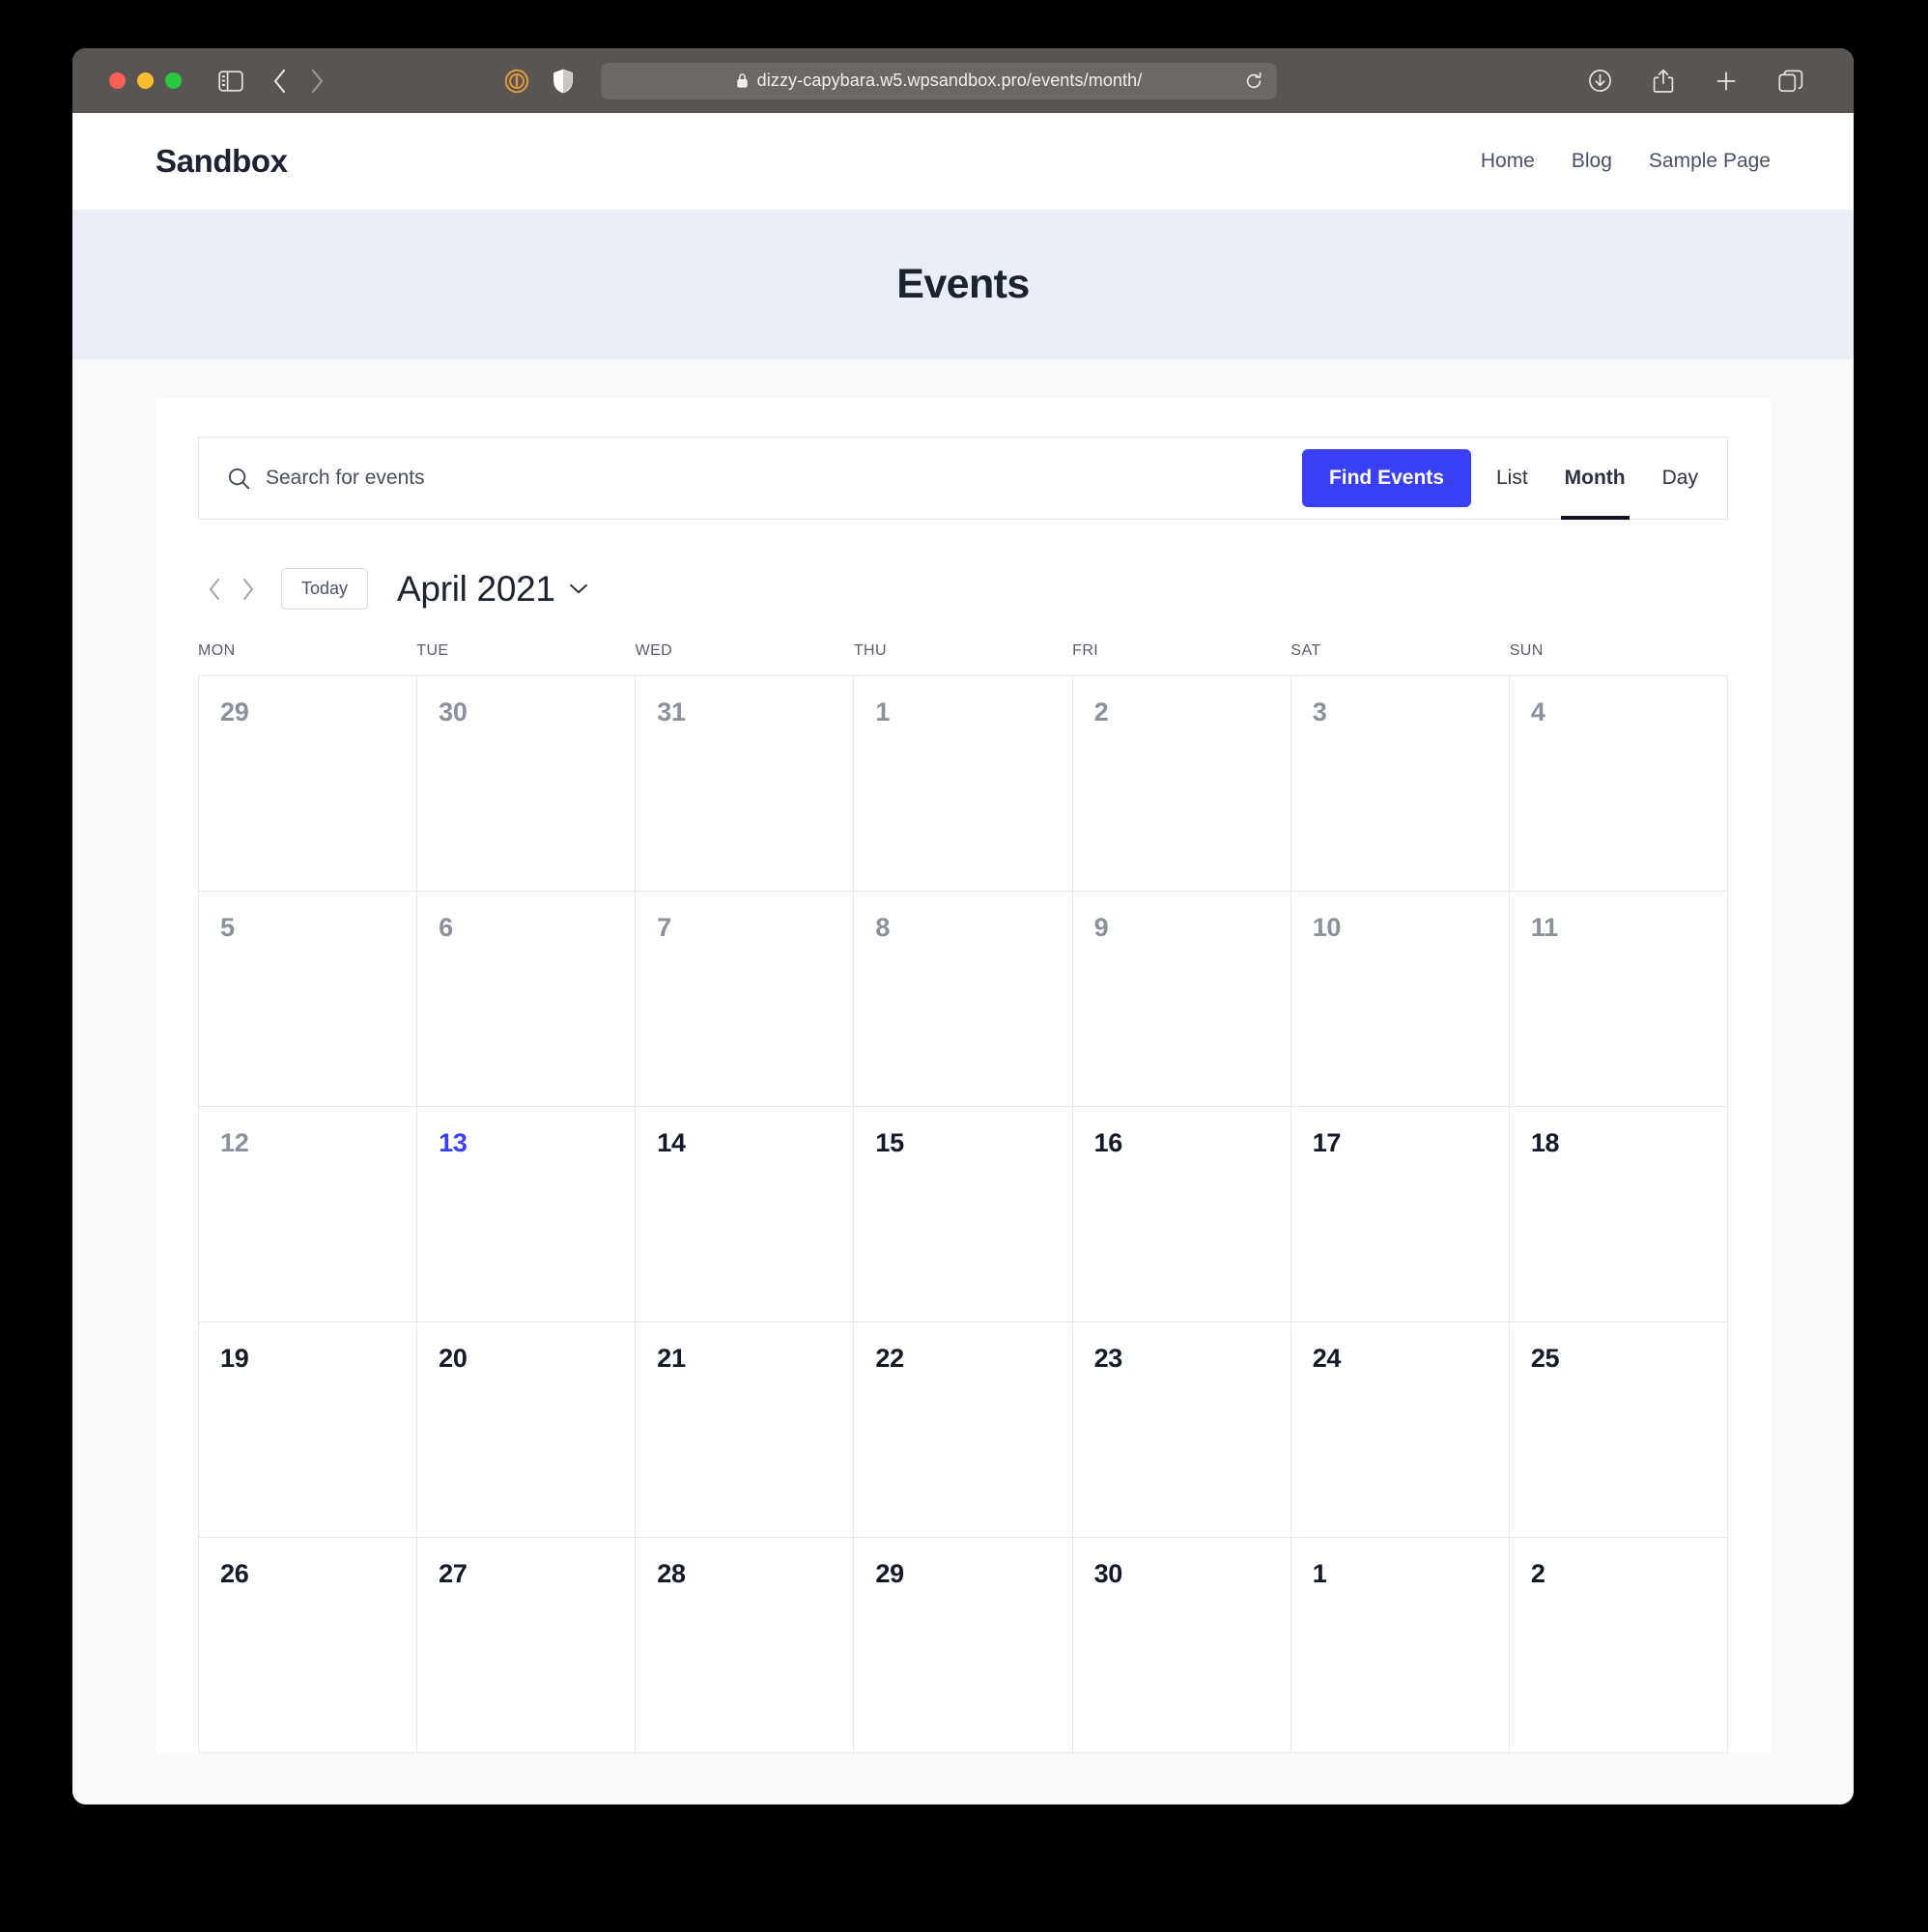  I want to click on calendar-day-cell: 8, so click(963, 999).